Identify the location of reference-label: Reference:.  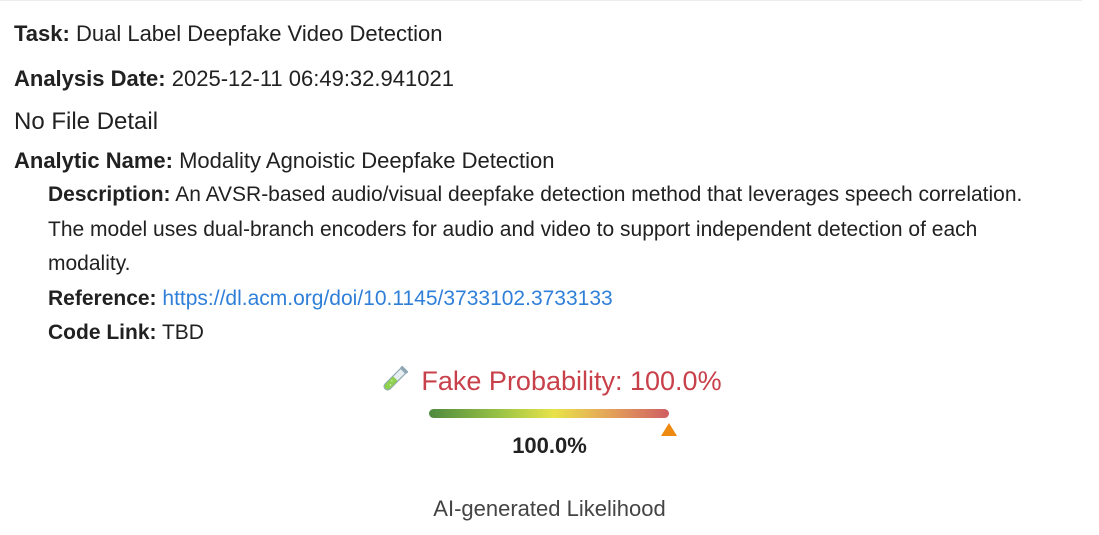
(102, 298).